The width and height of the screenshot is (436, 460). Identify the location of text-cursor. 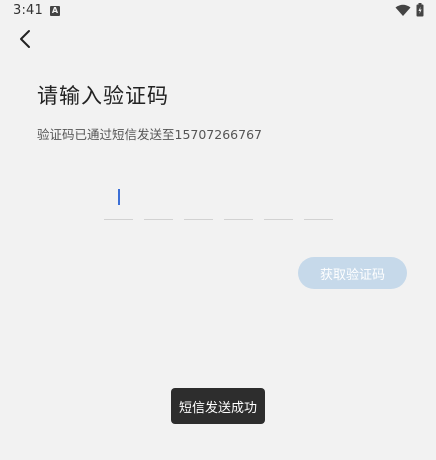
(119, 197).